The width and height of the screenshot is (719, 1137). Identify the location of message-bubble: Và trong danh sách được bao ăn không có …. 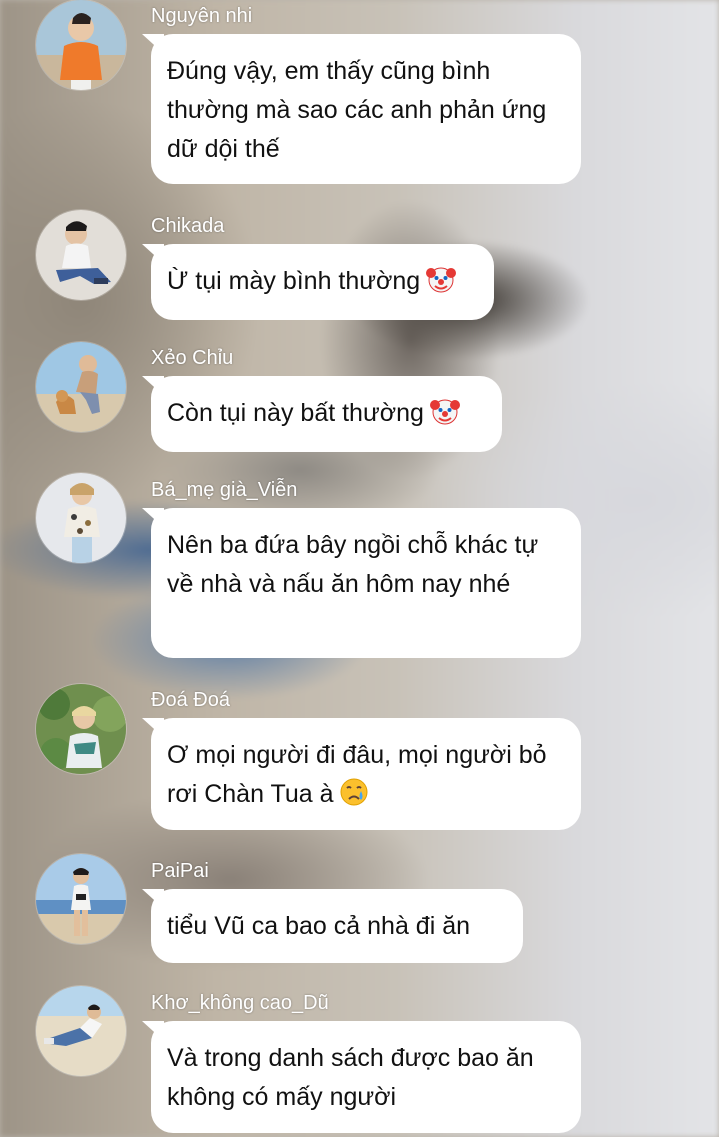
(366, 1077).